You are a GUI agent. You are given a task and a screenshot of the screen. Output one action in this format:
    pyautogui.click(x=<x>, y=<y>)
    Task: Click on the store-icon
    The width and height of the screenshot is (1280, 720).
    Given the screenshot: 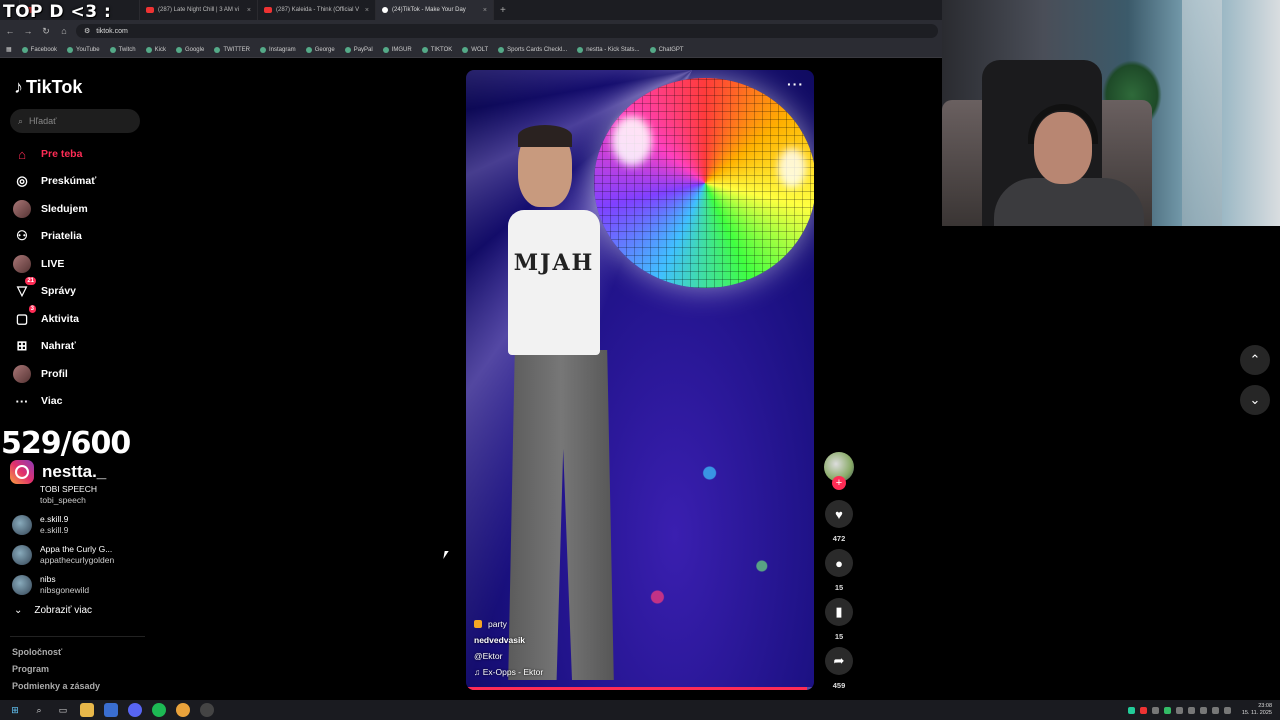 What is the action you would take?
    pyautogui.click(x=111, y=710)
    